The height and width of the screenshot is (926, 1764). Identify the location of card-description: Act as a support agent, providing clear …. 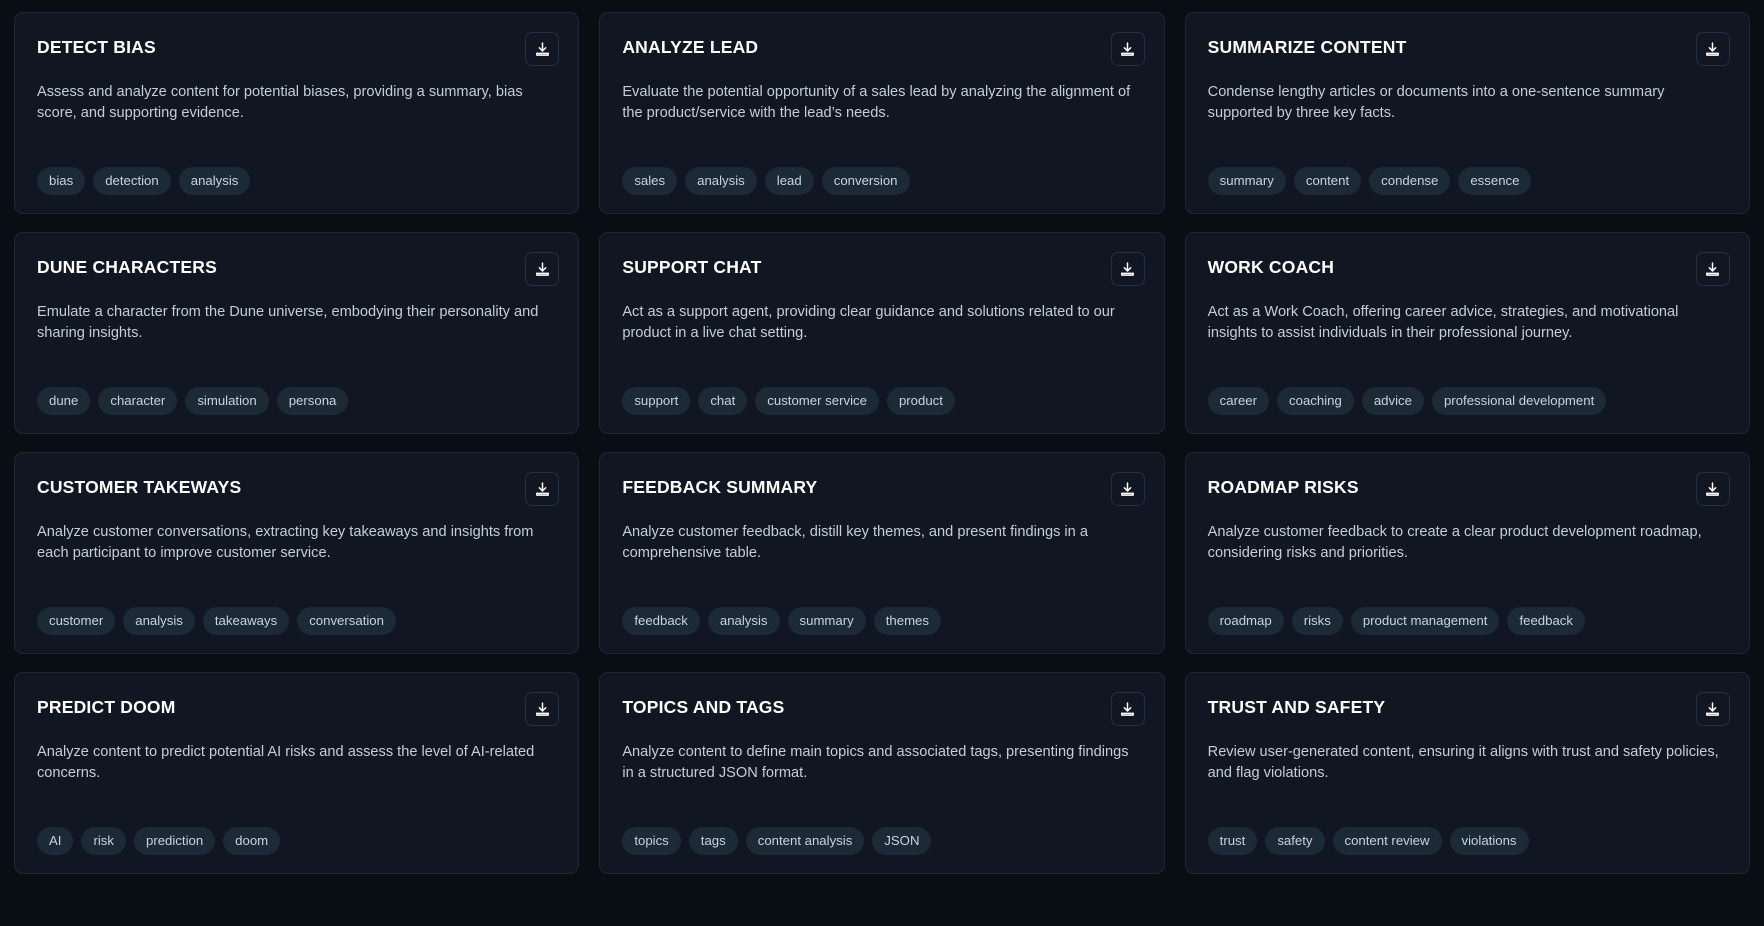
(868, 322).